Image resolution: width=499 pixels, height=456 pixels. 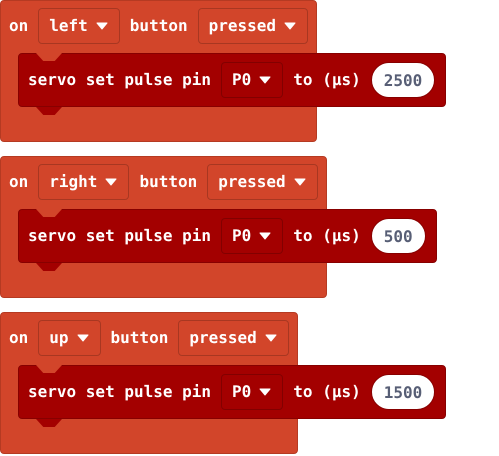 I want to click on number-field: 500, so click(x=398, y=236).